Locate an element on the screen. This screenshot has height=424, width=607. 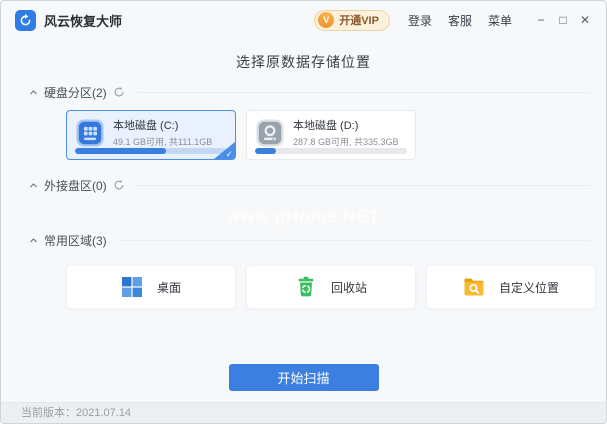
disk-card-c-main: 本地磁盘 (C:) 49.1 GB可用, 共111.1GB is located at coordinates (151, 129).